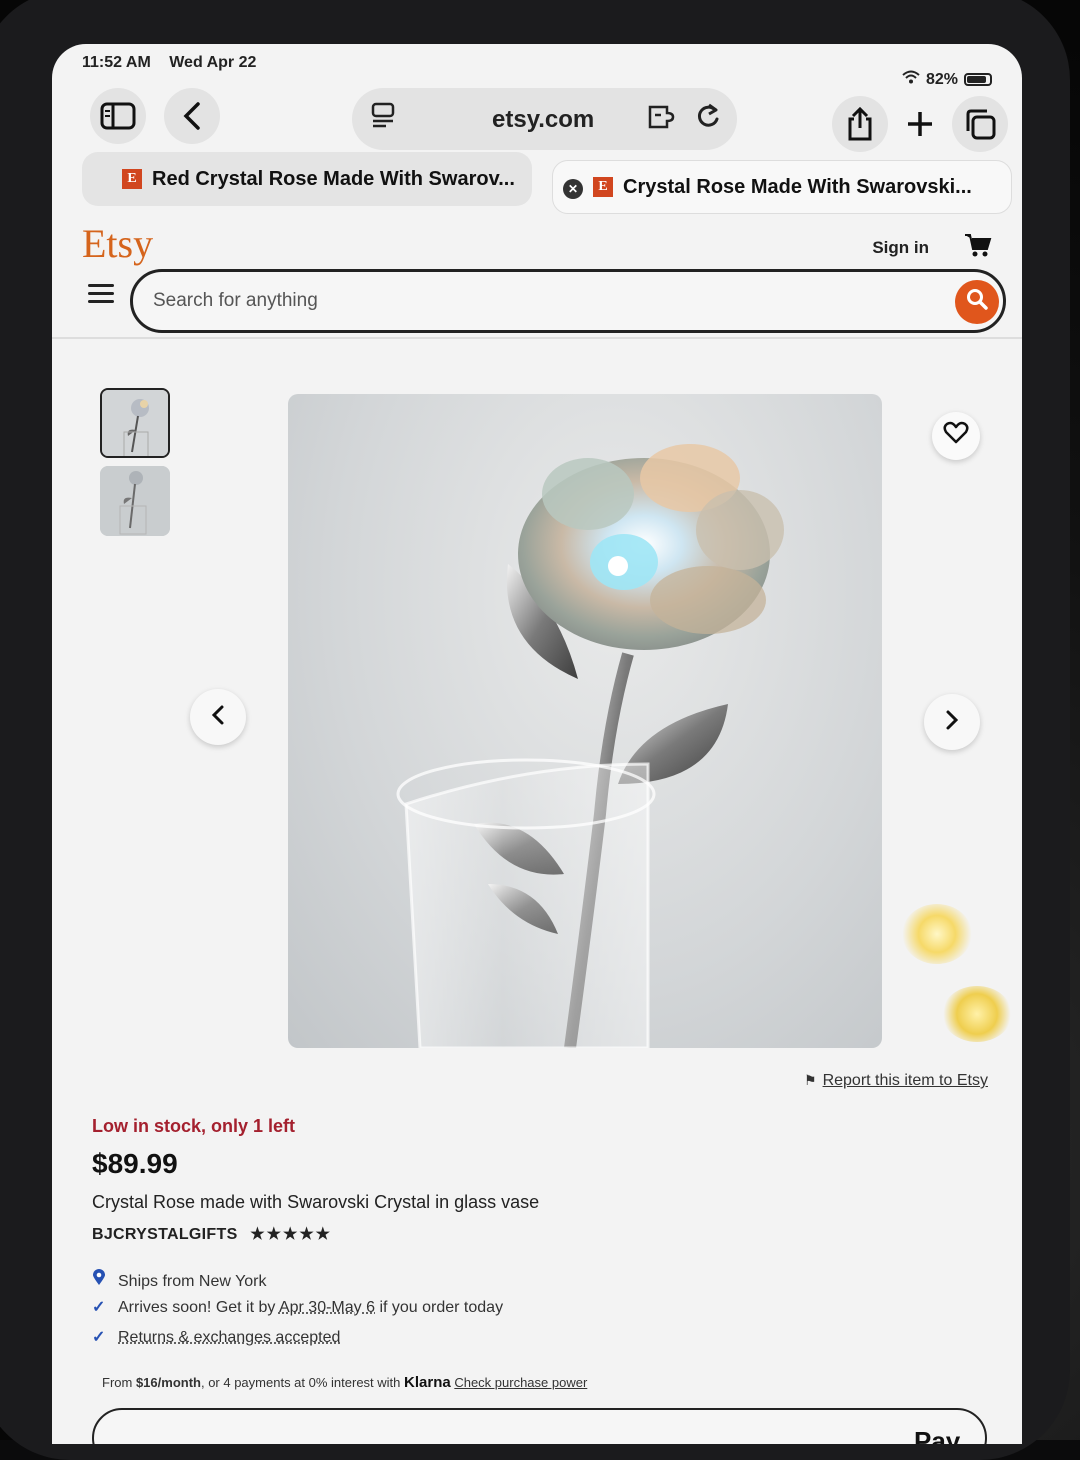 The image size is (1080, 1460). What do you see at coordinates (980, 124) in the screenshot?
I see `tabs-icon` at bounding box center [980, 124].